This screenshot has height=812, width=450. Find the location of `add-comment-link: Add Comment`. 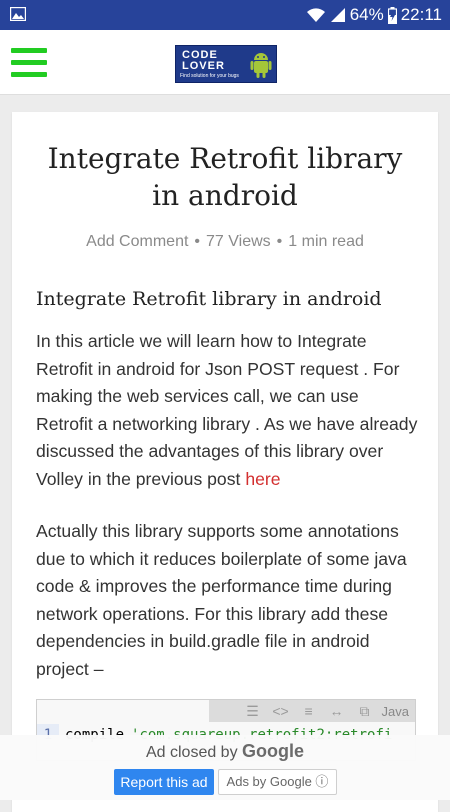

add-comment-link: Add Comment is located at coordinates (137, 241).